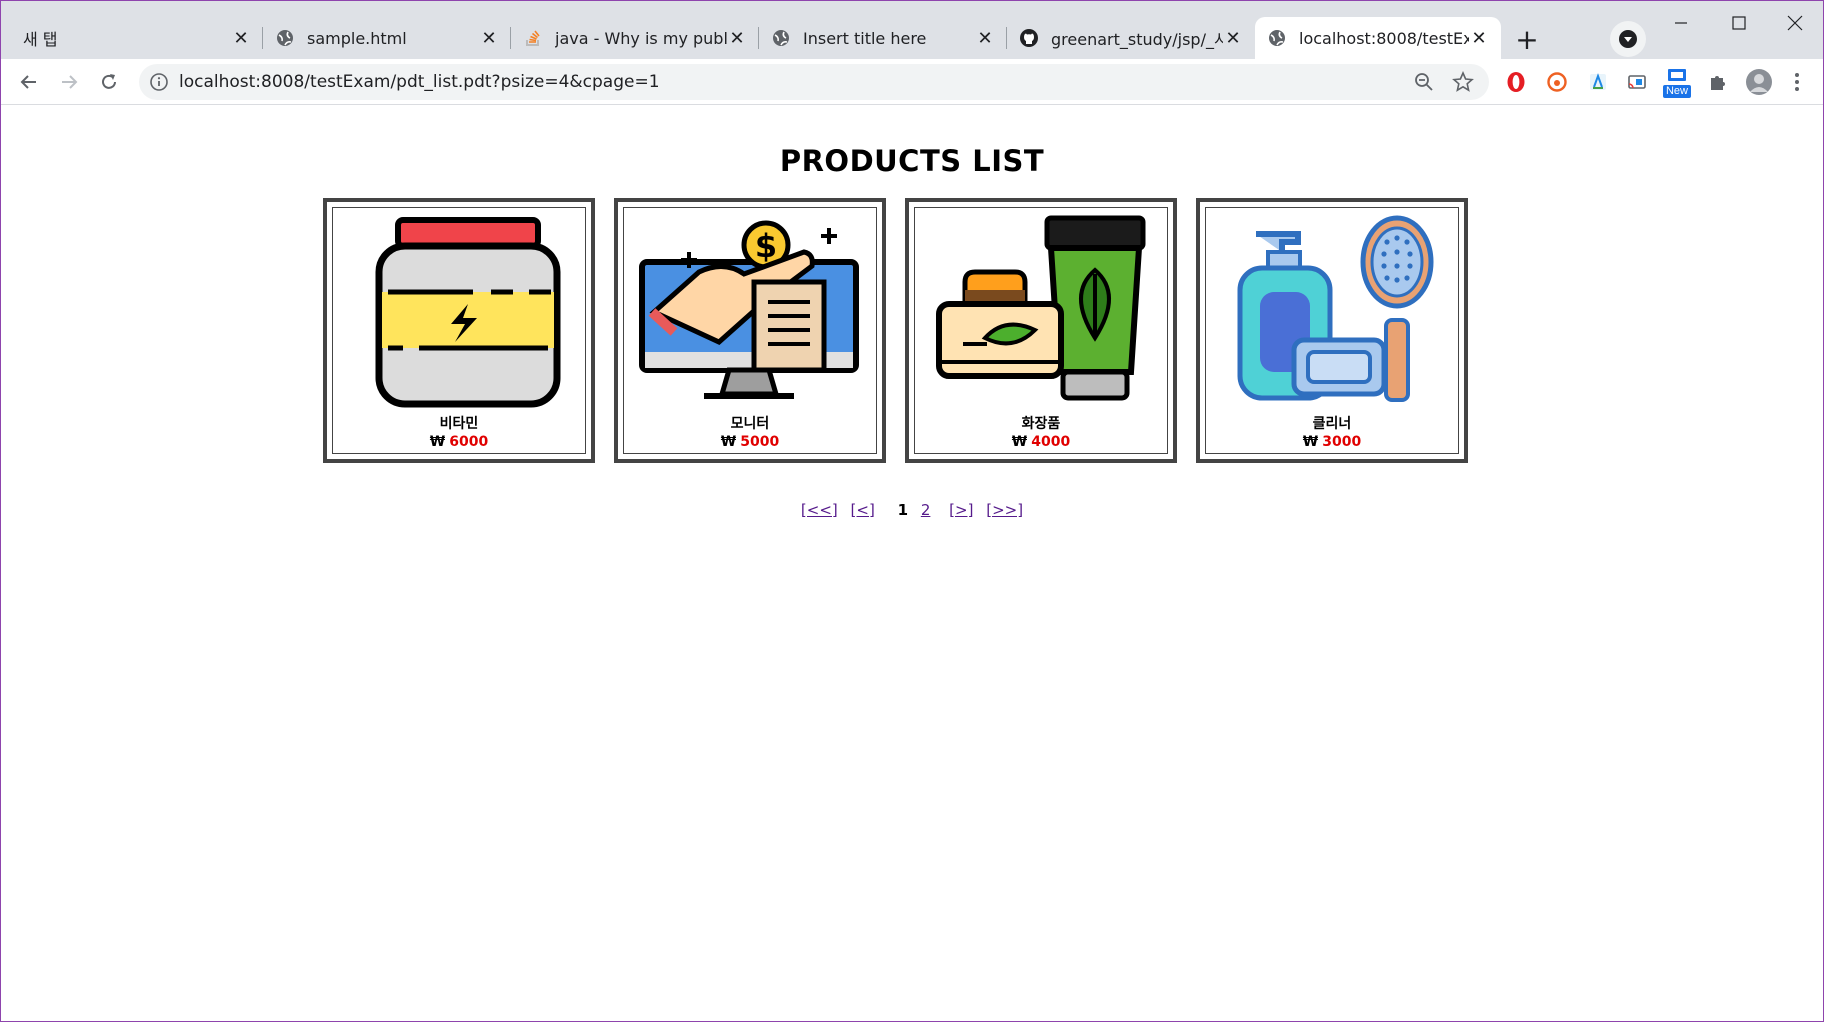 This screenshot has width=1824, height=1022. I want to click on product-card-inner: 비타민 ₩6000, so click(459, 330).